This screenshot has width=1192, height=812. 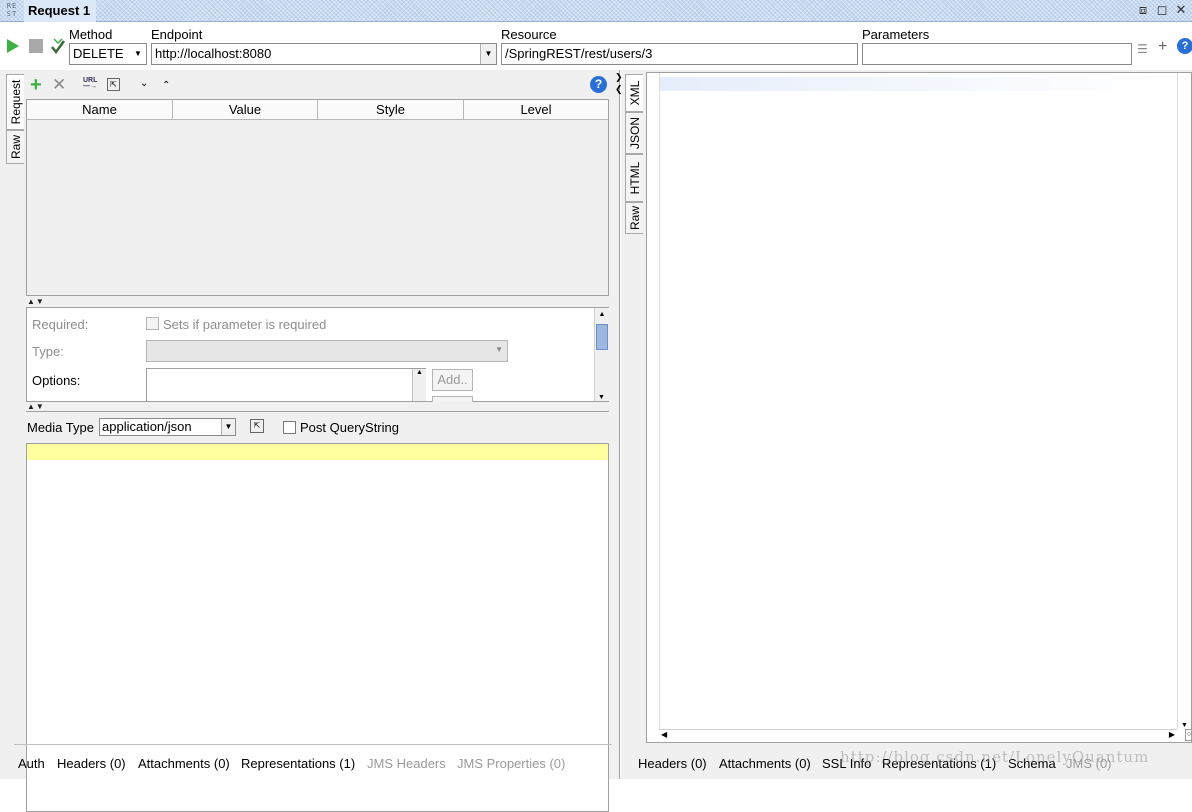 I want to click on tab-json: JSON, so click(x=634, y=133).